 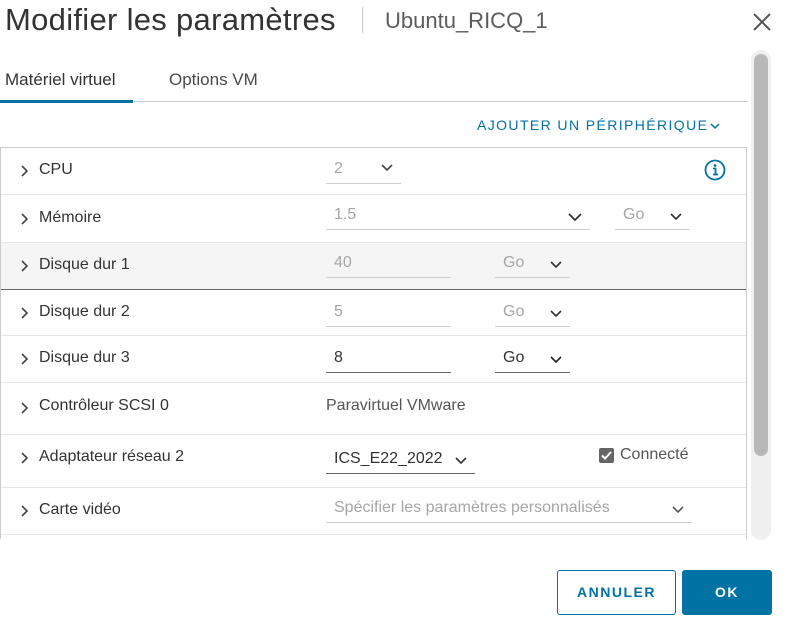 I want to click on info-icon, so click(x=715, y=170).